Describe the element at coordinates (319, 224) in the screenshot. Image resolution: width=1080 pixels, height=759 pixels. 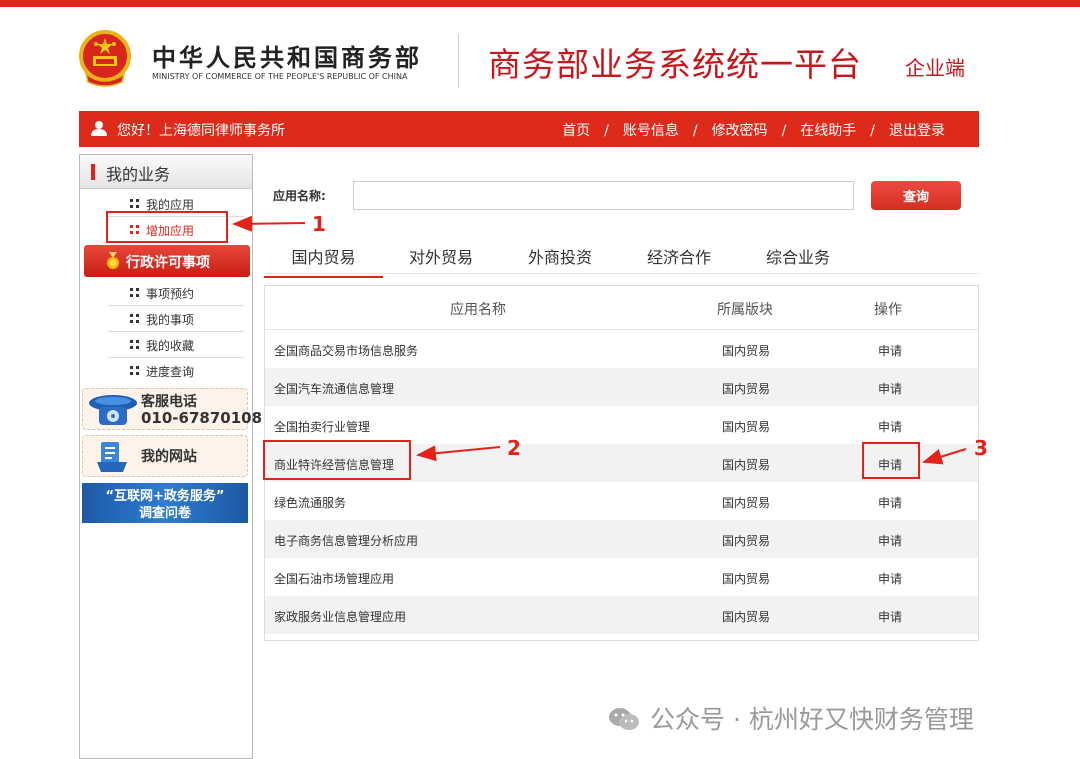
I see `annotation-number-1: 1` at that location.